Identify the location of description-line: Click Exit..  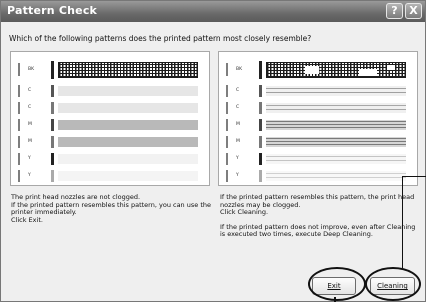
(27, 219).